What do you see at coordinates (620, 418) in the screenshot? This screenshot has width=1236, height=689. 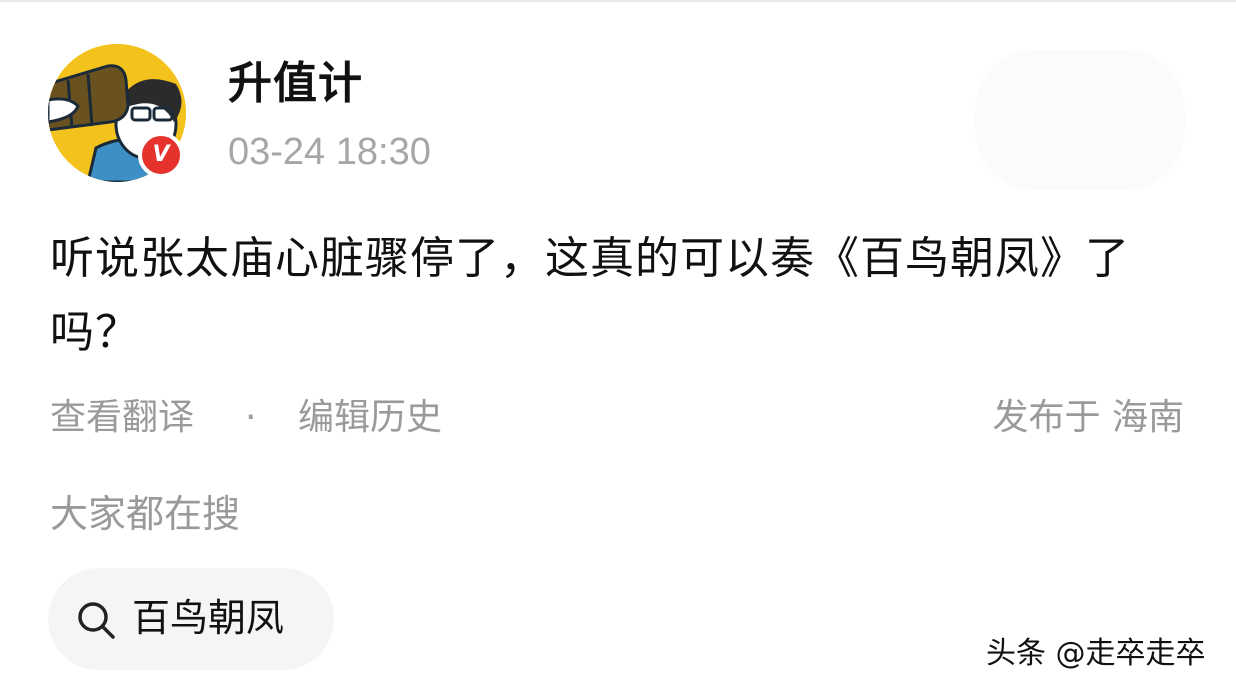 I see `post-meta-row: 查看翻译 · 编辑历史 发布于 海南` at bounding box center [620, 418].